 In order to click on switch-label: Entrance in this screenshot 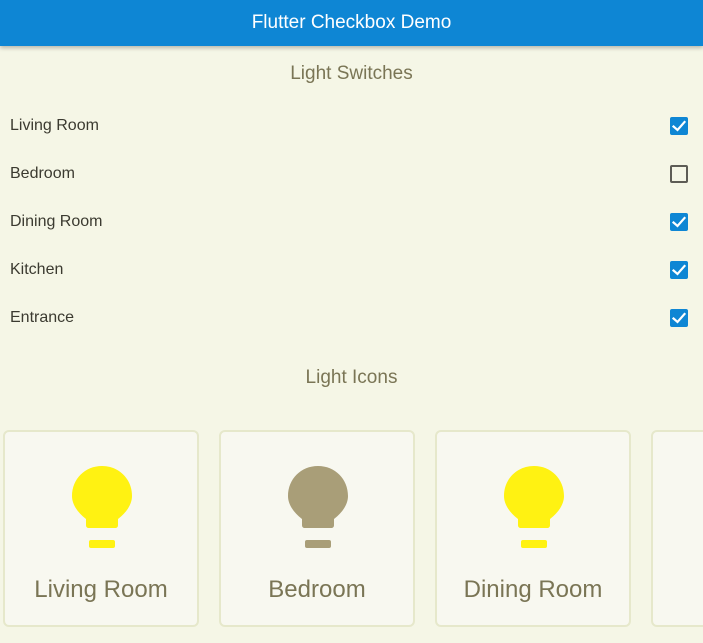, I will do `click(42, 317)`.